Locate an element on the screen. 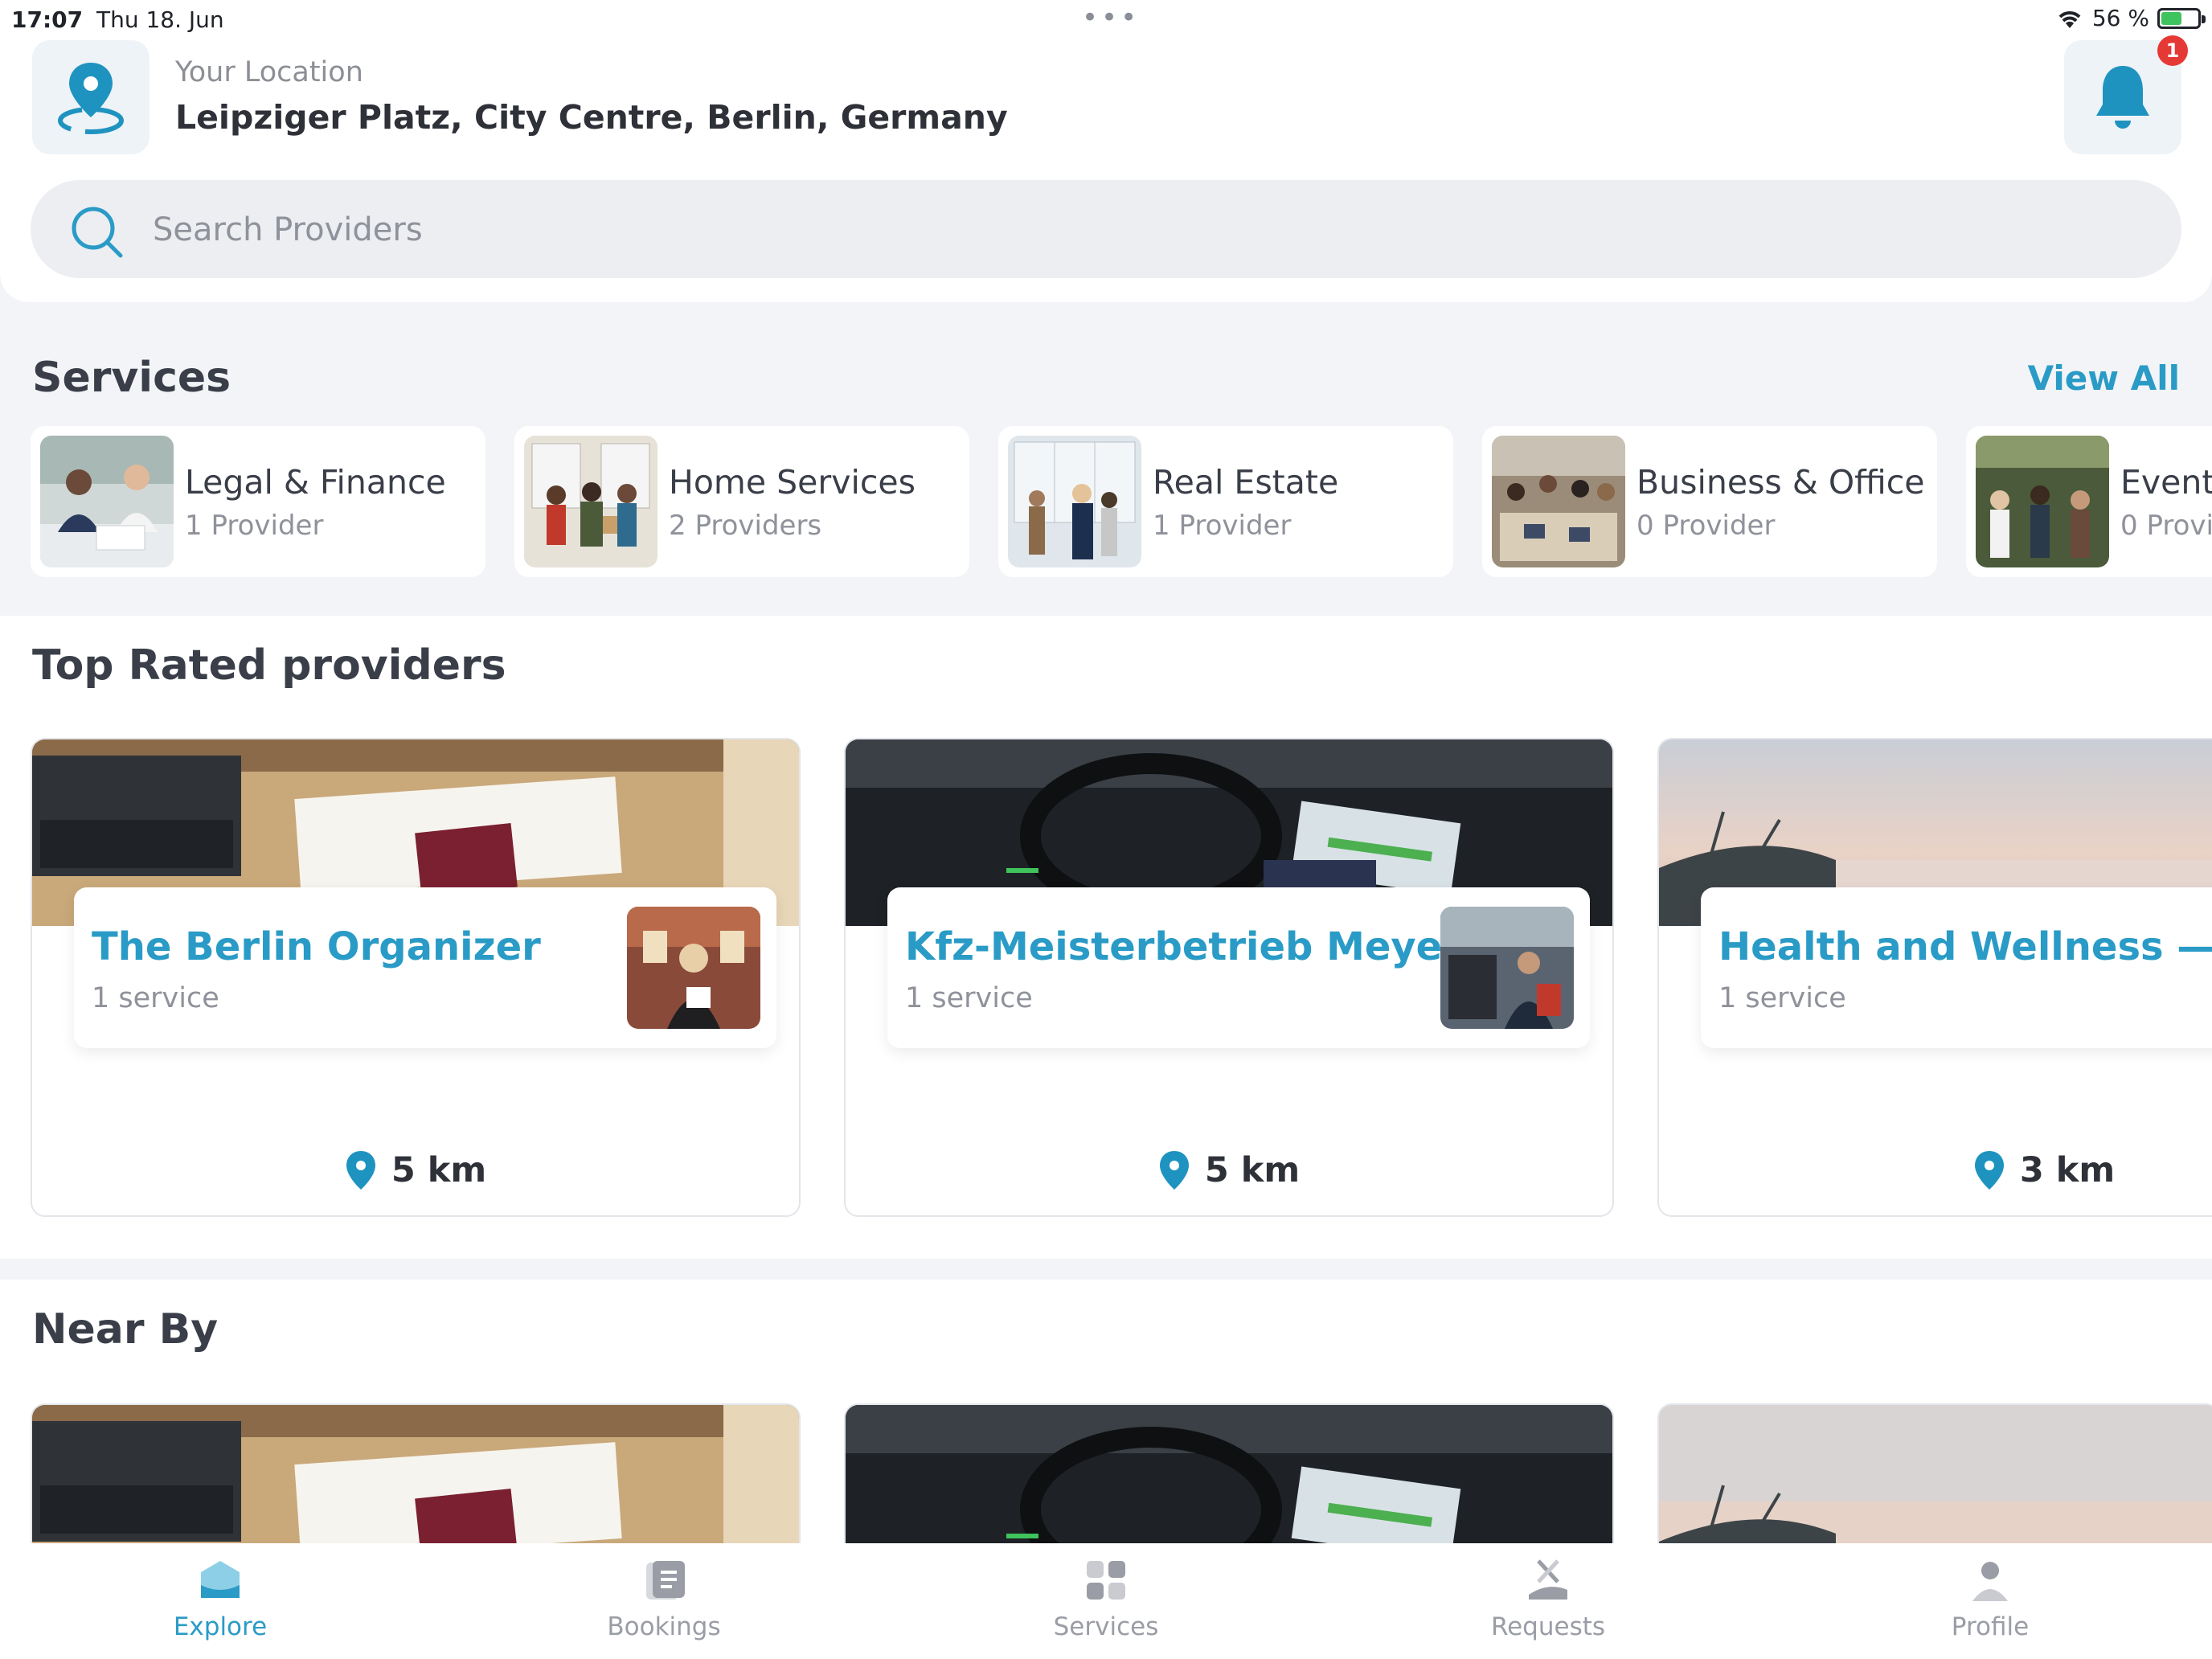 This screenshot has height=1659, width=2212. services-title: Services is located at coordinates (131, 378).